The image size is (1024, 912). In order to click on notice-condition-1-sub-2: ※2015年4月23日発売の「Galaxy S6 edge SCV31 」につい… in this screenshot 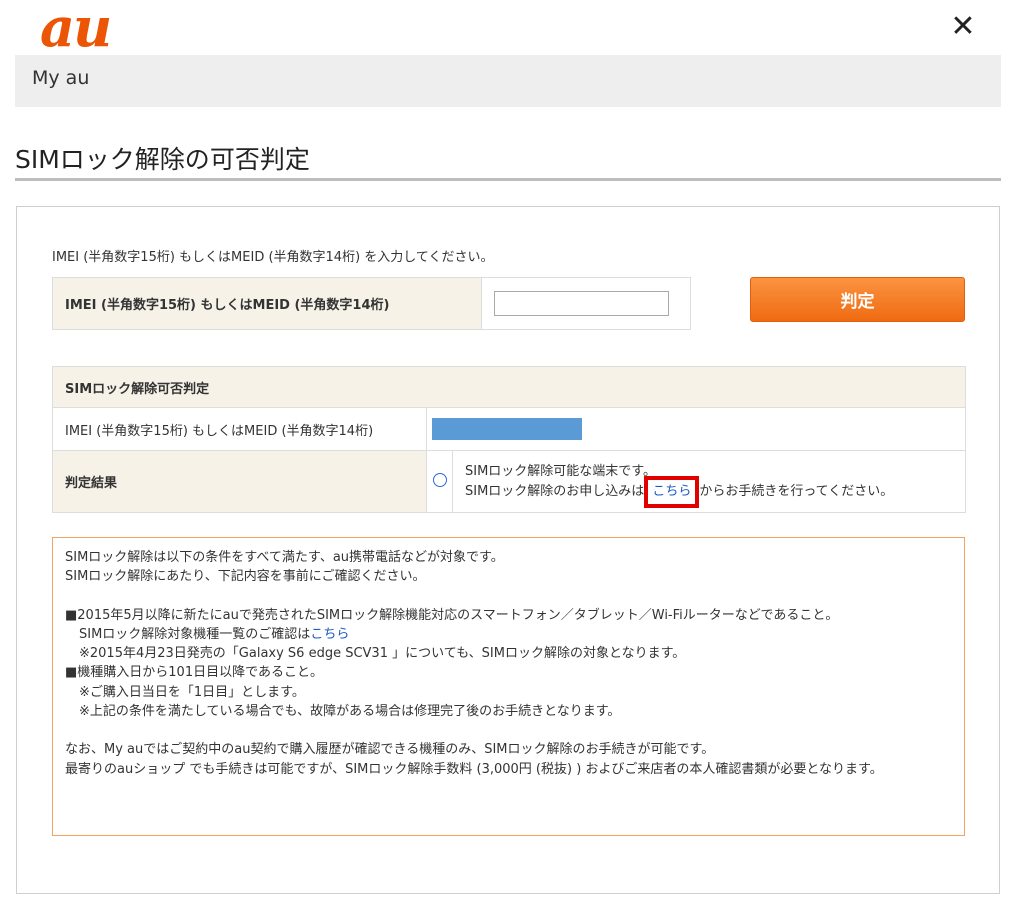, I will do `click(382, 654)`.